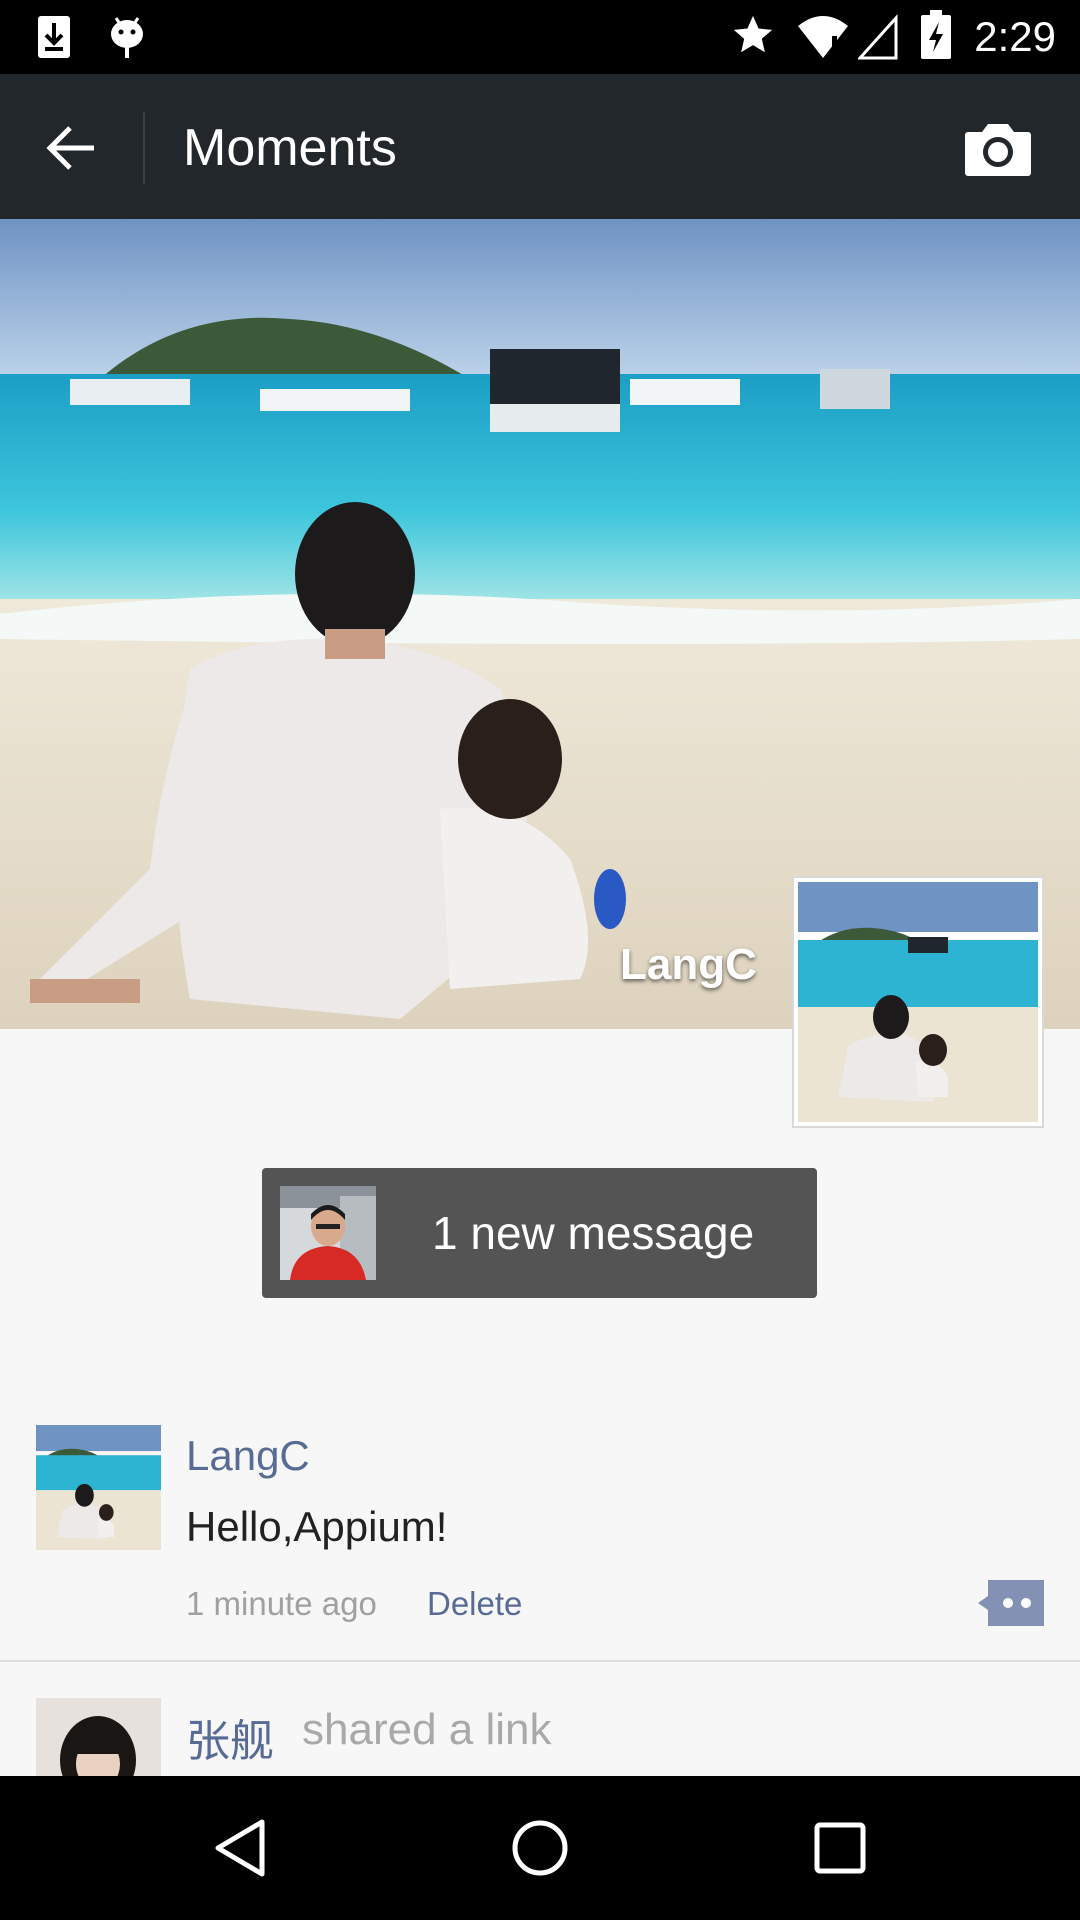 The image size is (1080, 1920). What do you see at coordinates (144, 148) in the screenshot?
I see `action-bar-divider` at bounding box center [144, 148].